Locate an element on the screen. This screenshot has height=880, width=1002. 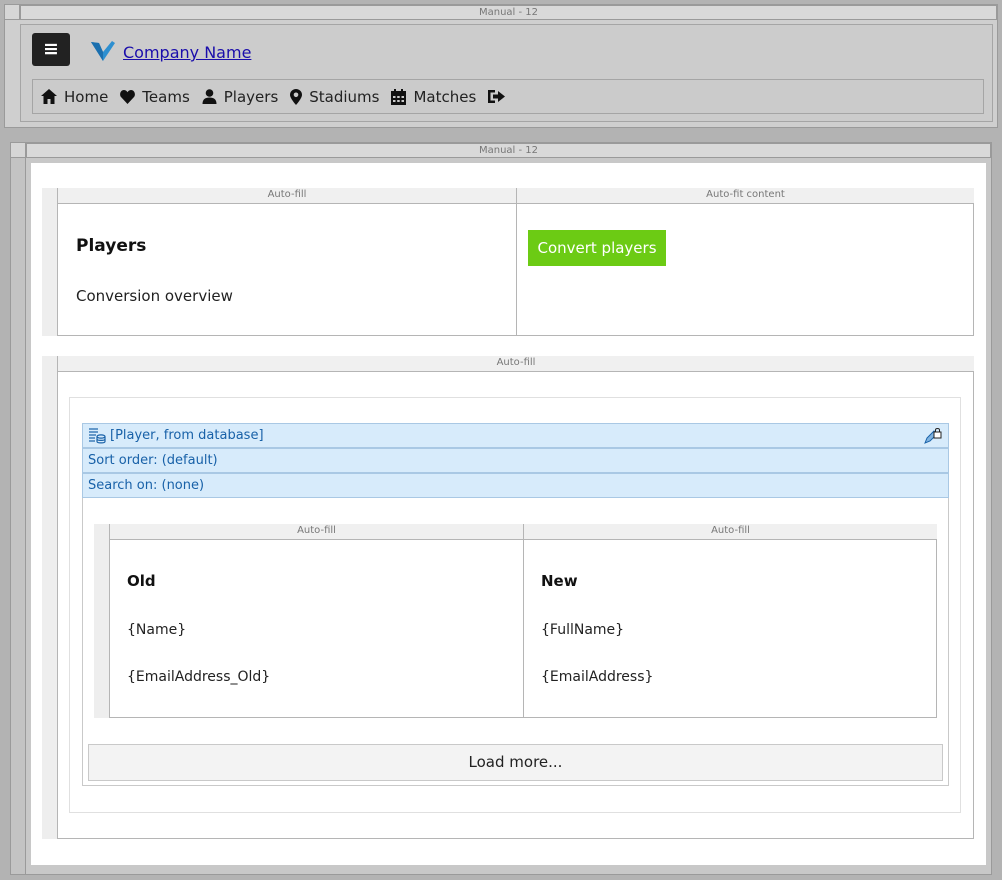
convert-players-button: Convert players is located at coordinates (597, 248).